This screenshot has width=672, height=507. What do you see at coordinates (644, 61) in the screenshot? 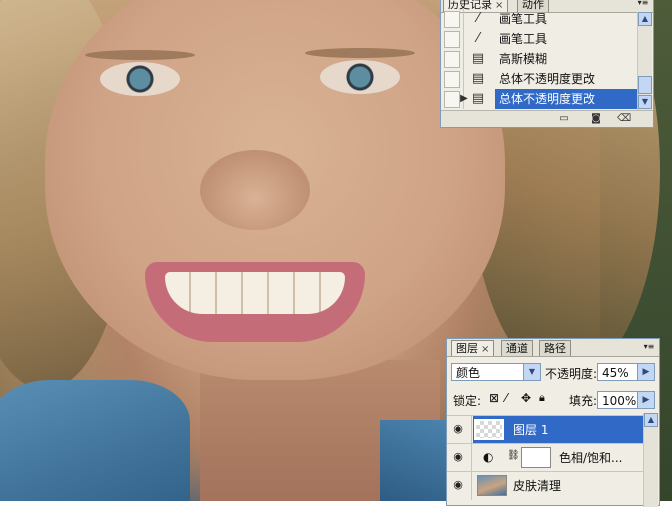
I see `history-scrollbar: ▲ ▼` at bounding box center [644, 61].